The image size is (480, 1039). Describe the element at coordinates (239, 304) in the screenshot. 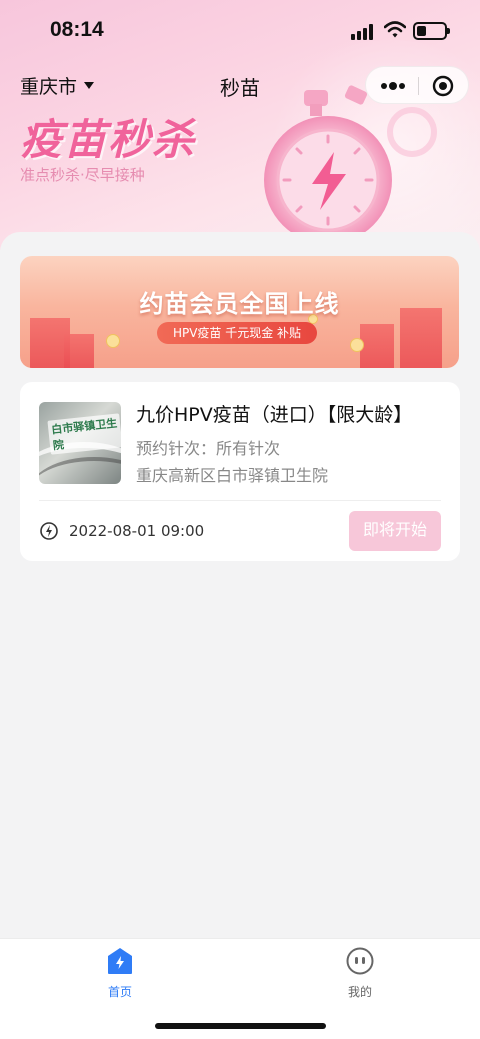

I see `banner-title: 约苗会员全国上线` at that location.